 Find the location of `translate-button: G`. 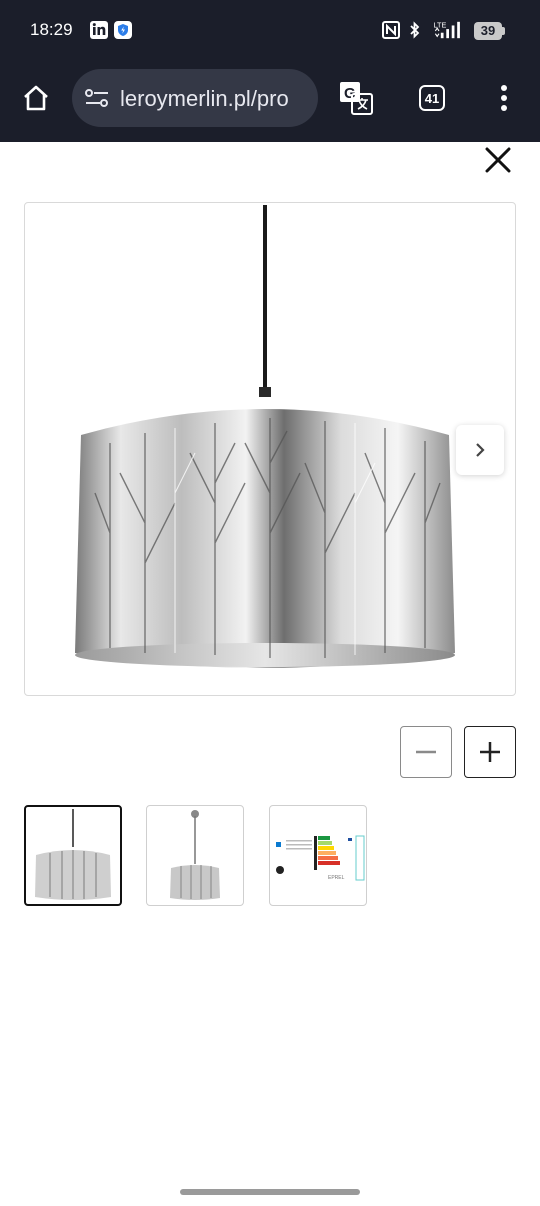

translate-button: G is located at coordinates (356, 98).